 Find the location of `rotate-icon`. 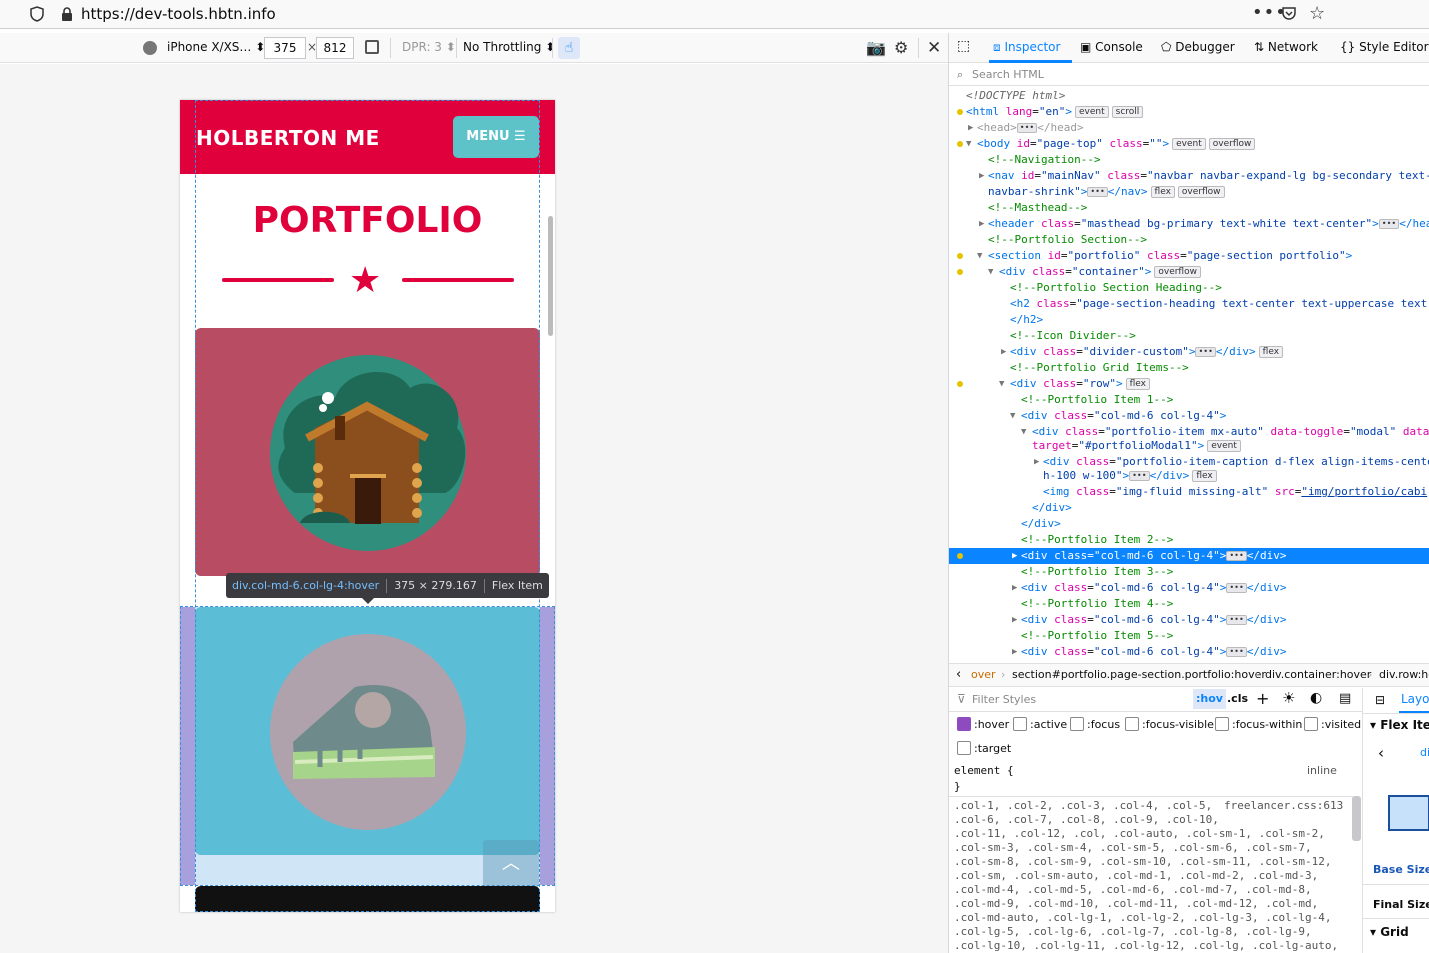

rotate-icon is located at coordinates (372, 47).